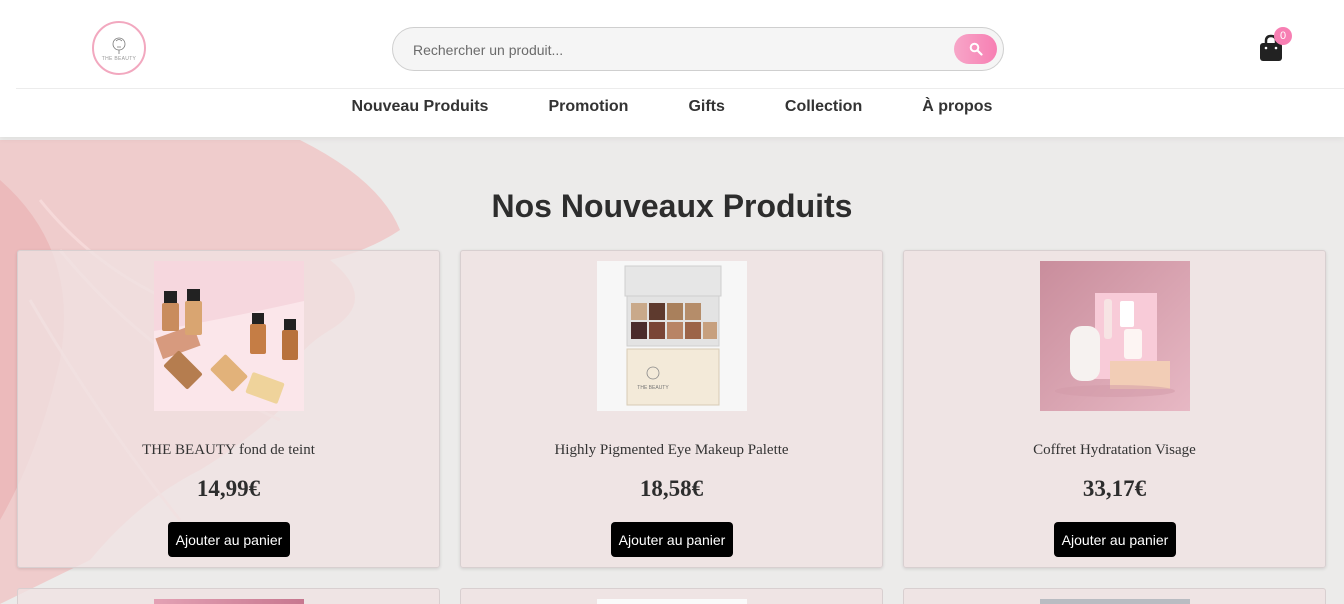 The width and height of the screenshot is (1344, 604). I want to click on product-name: THE BEAUTY fond de teint, so click(228, 450).